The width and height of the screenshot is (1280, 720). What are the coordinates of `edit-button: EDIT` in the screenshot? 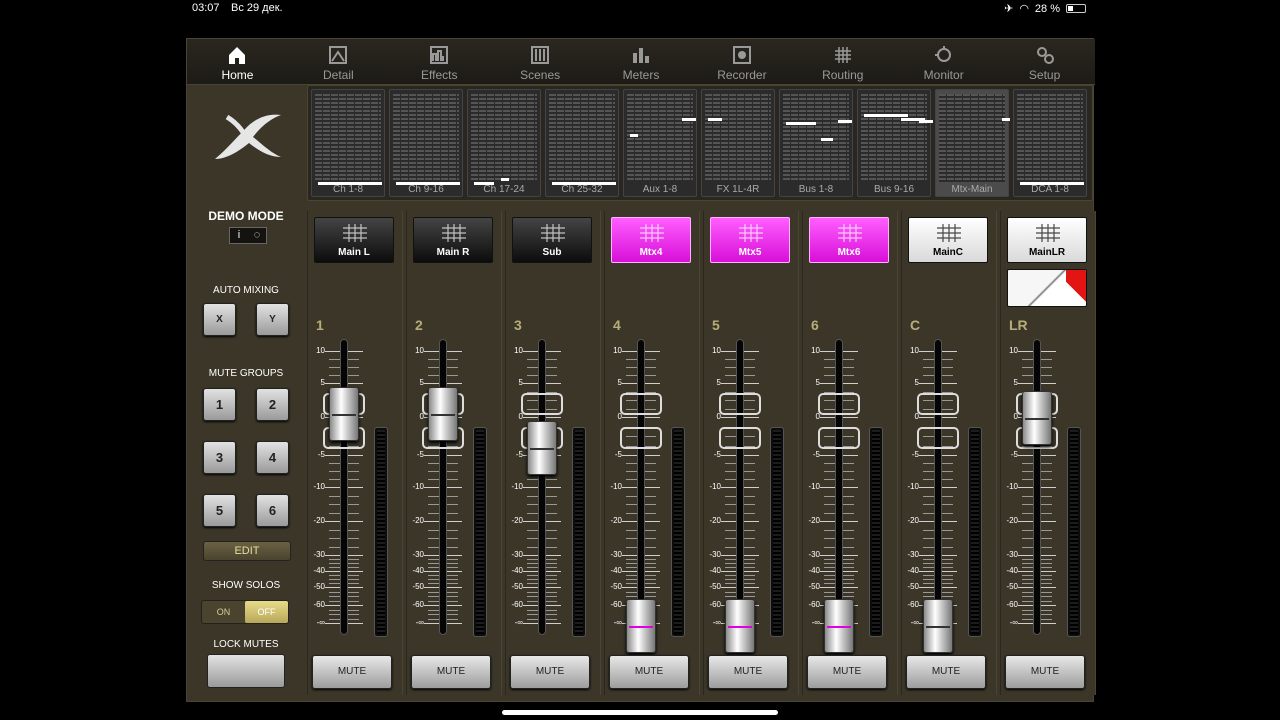 It's located at (247, 551).